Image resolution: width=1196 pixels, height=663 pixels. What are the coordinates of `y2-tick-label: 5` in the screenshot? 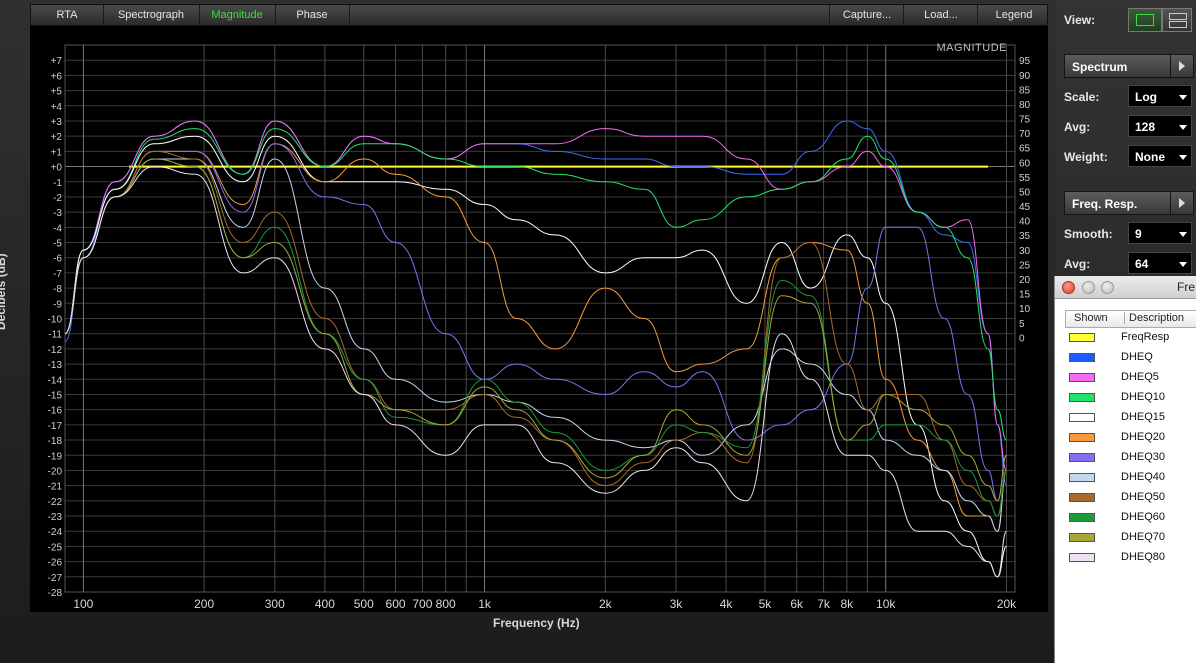 It's located at (1022, 324).